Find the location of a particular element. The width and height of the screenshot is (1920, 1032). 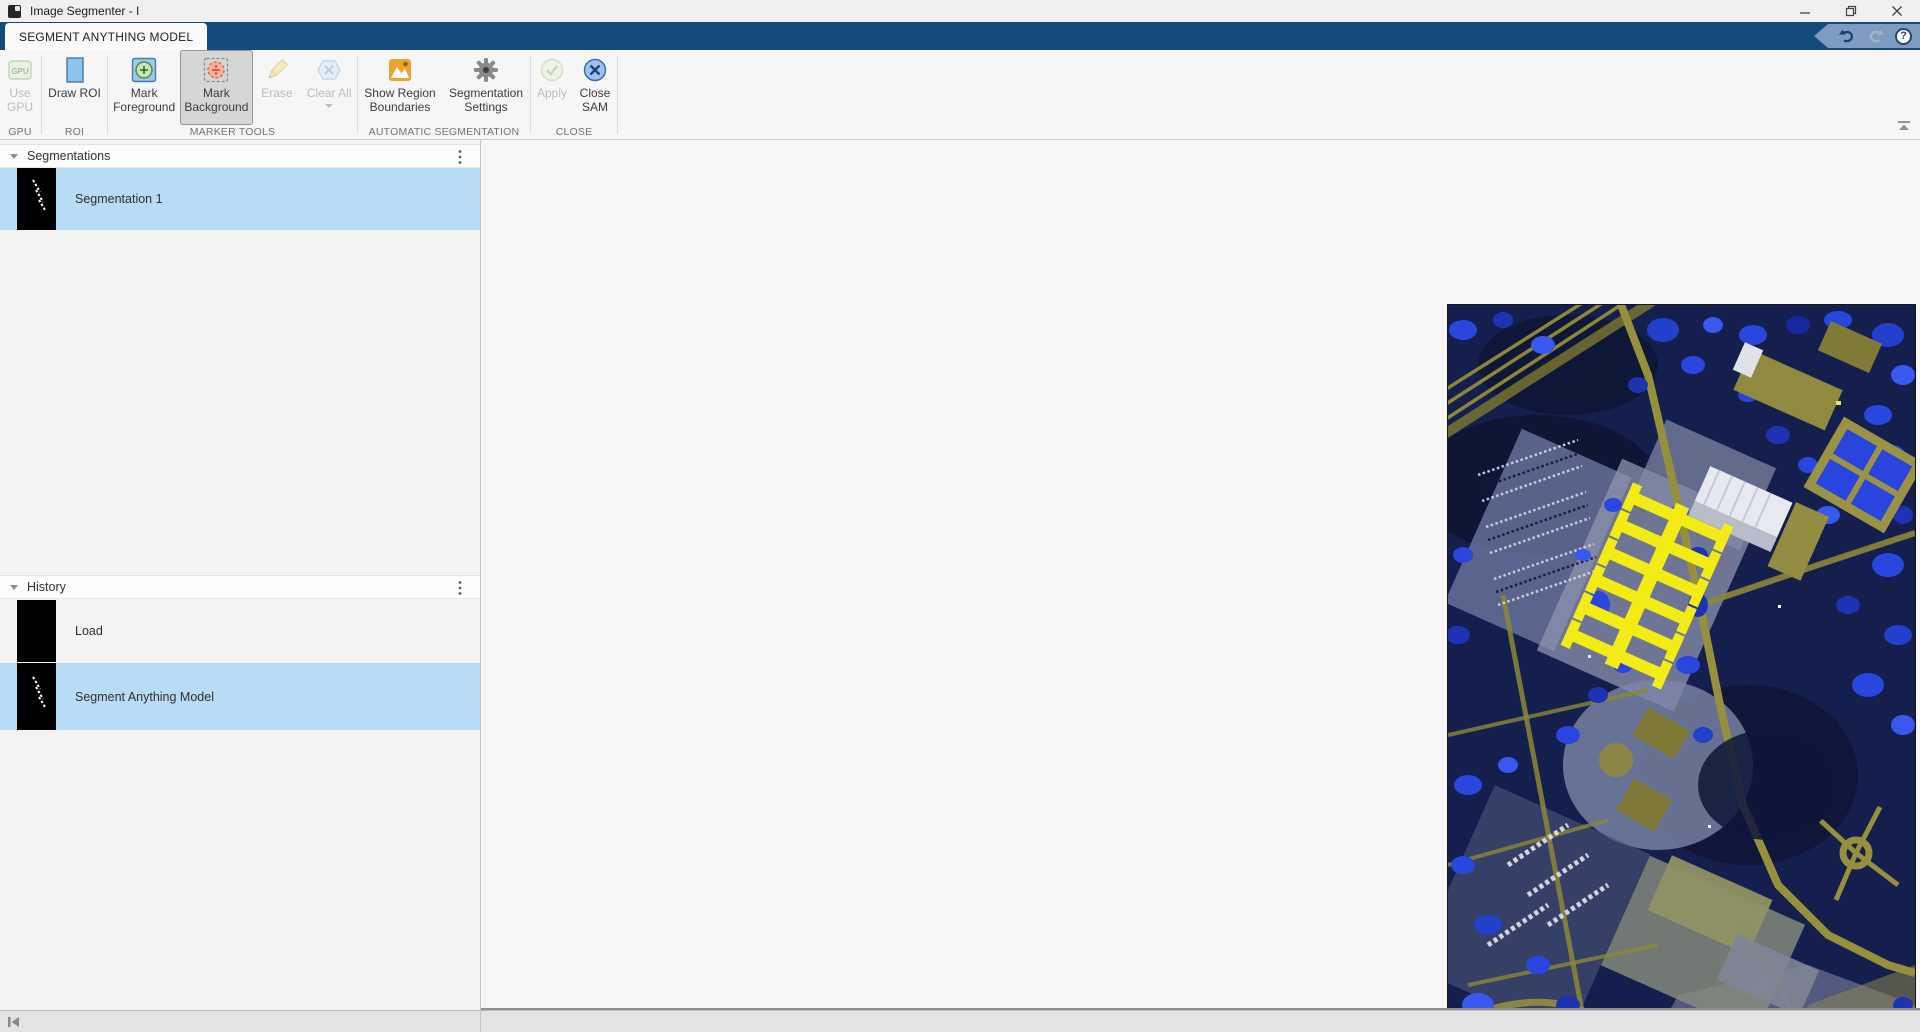

restore-button is located at coordinates (1851, 11).